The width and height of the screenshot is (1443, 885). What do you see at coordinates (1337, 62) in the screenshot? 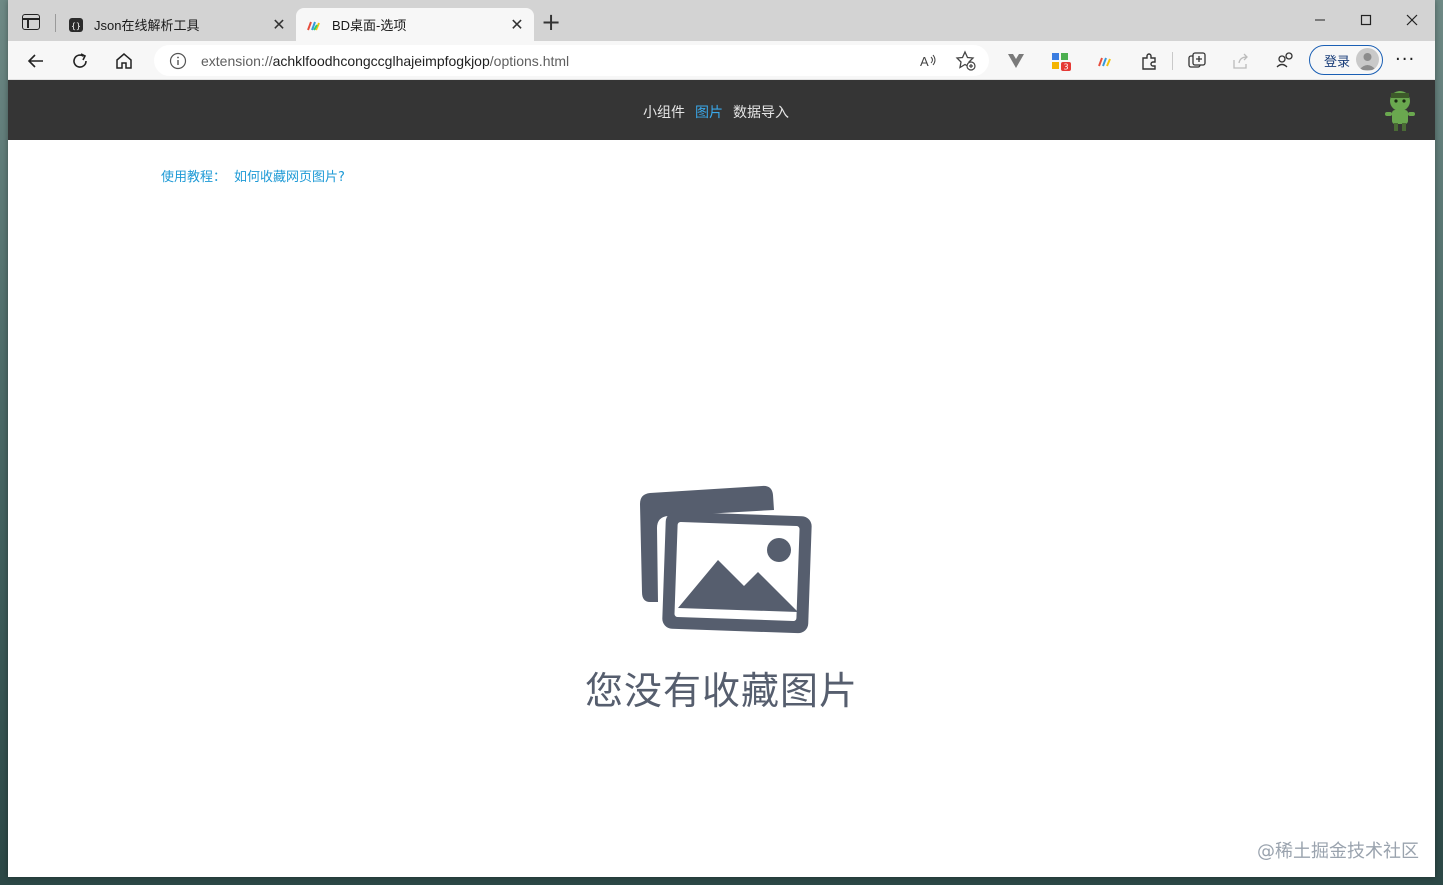
I see `login-label: 登录` at bounding box center [1337, 62].